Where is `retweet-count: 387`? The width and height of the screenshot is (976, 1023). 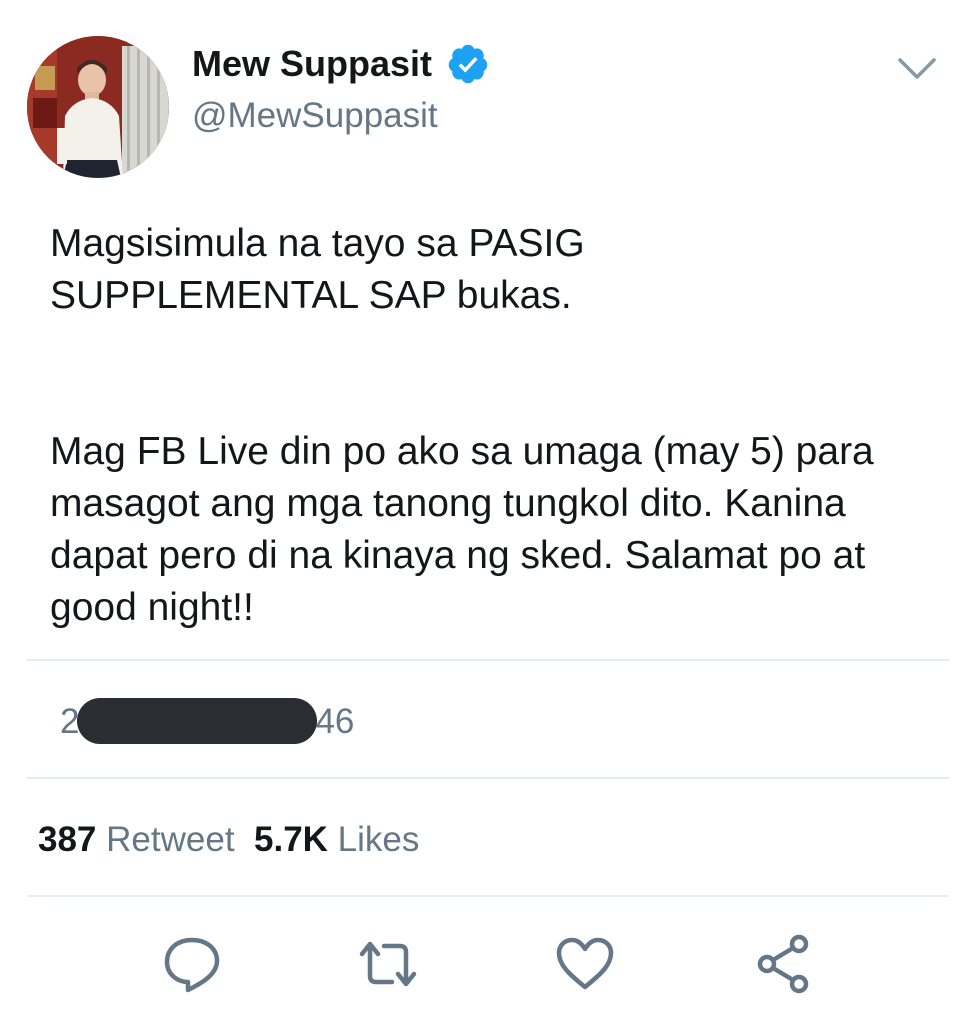 retweet-count: 387 is located at coordinates (67, 839).